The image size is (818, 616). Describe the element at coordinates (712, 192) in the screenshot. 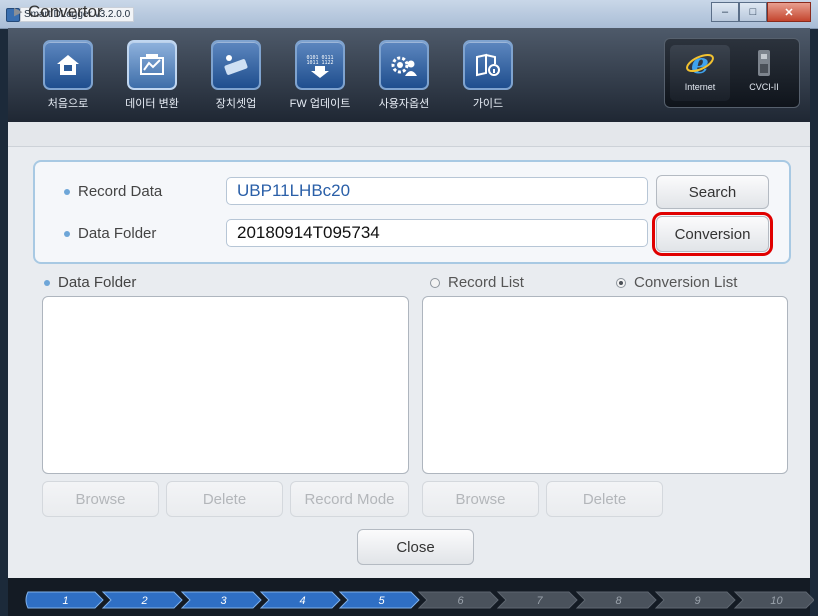

I see `search-button: Search` at that location.